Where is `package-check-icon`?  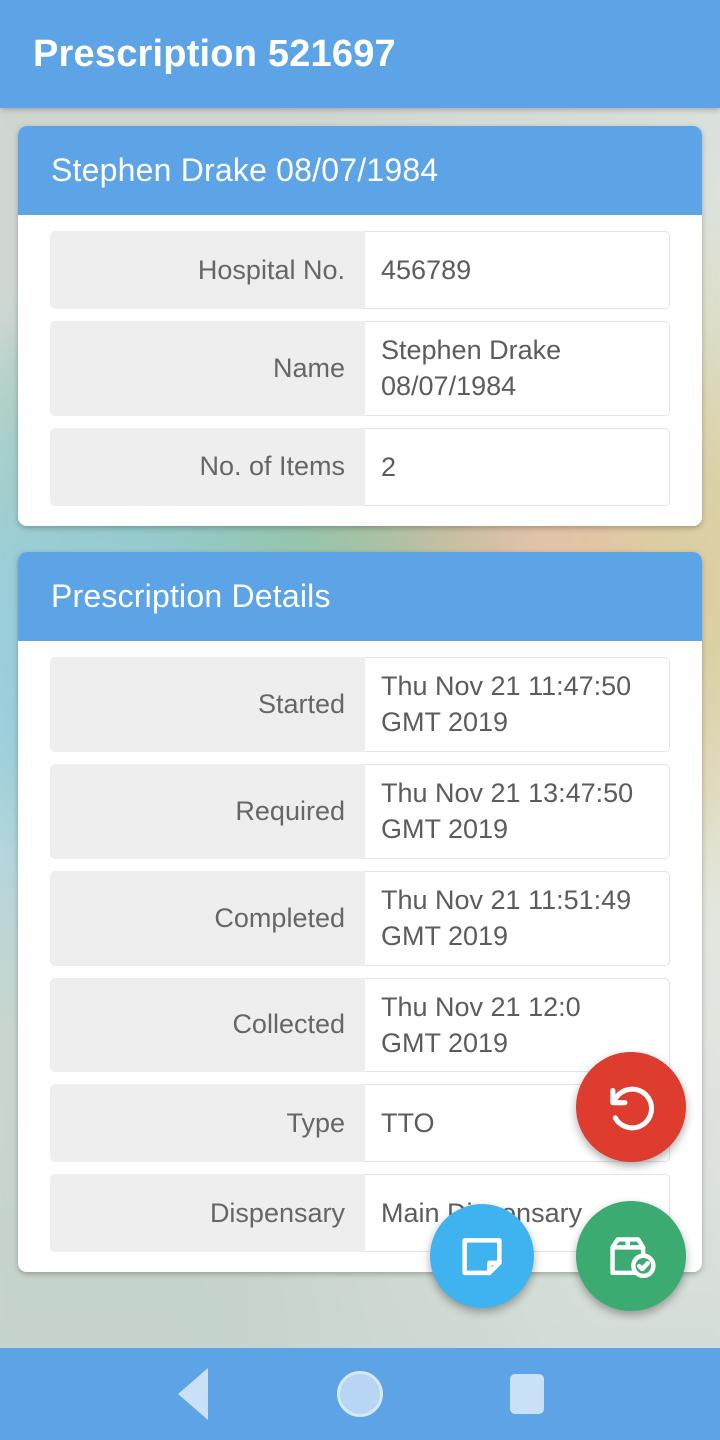
package-check-icon is located at coordinates (631, 1256).